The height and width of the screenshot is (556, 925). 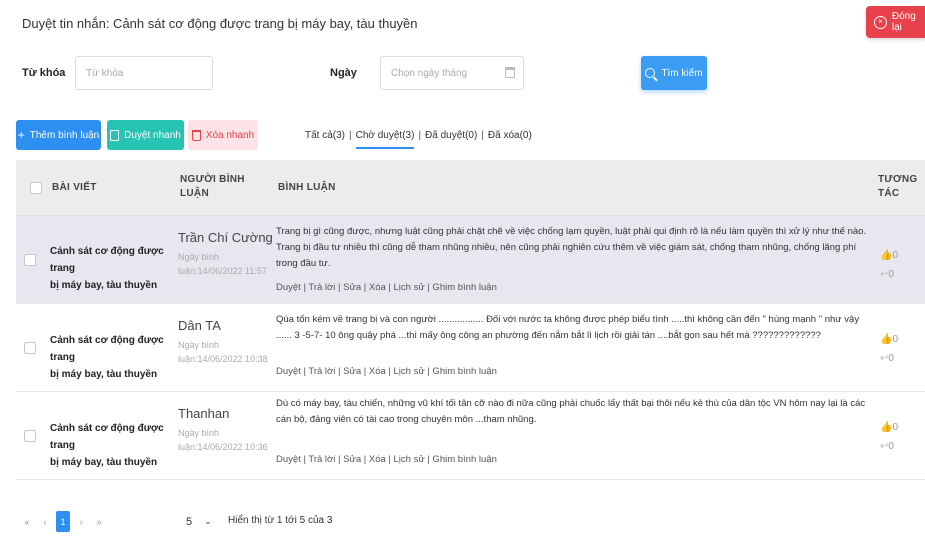 I want to click on header-react-line1: TƯƠNG, so click(x=898, y=179).